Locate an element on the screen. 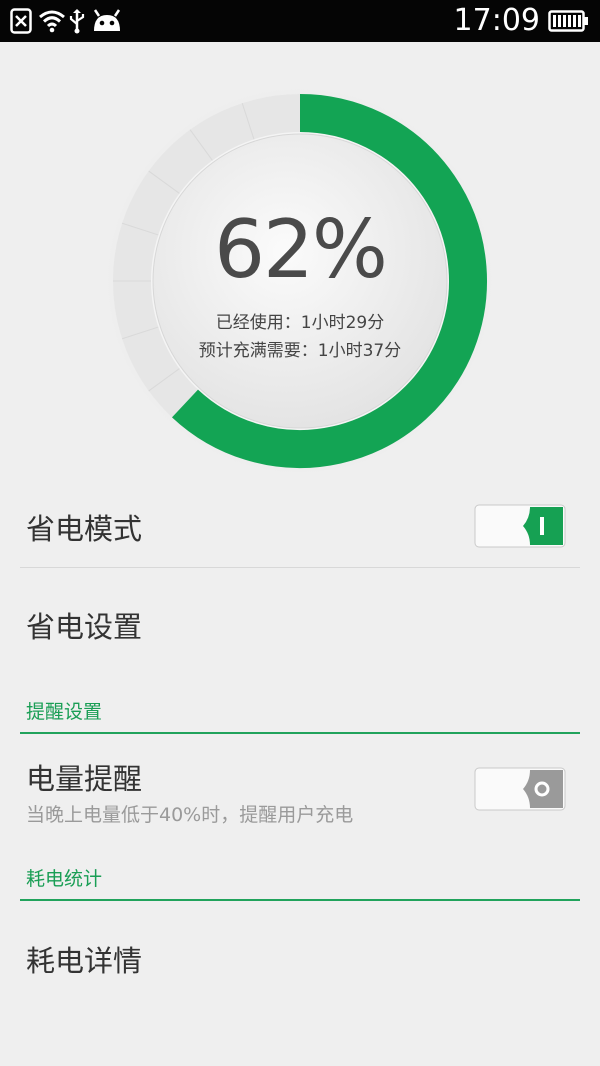 The height and width of the screenshot is (1066, 600). power-saving-mode-label: 省电模式 is located at coordinates (84, 529).